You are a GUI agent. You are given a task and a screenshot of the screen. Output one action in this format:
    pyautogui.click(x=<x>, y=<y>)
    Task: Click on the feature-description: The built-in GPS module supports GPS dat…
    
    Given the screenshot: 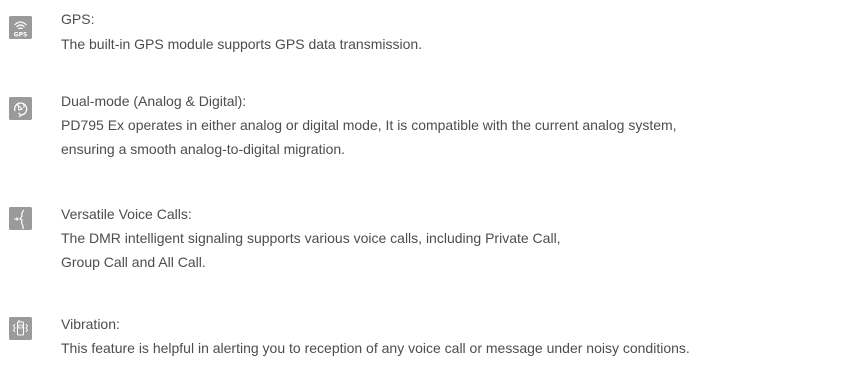 What is the action you would take?
    pyautogui.click(x=241, y=44)
    